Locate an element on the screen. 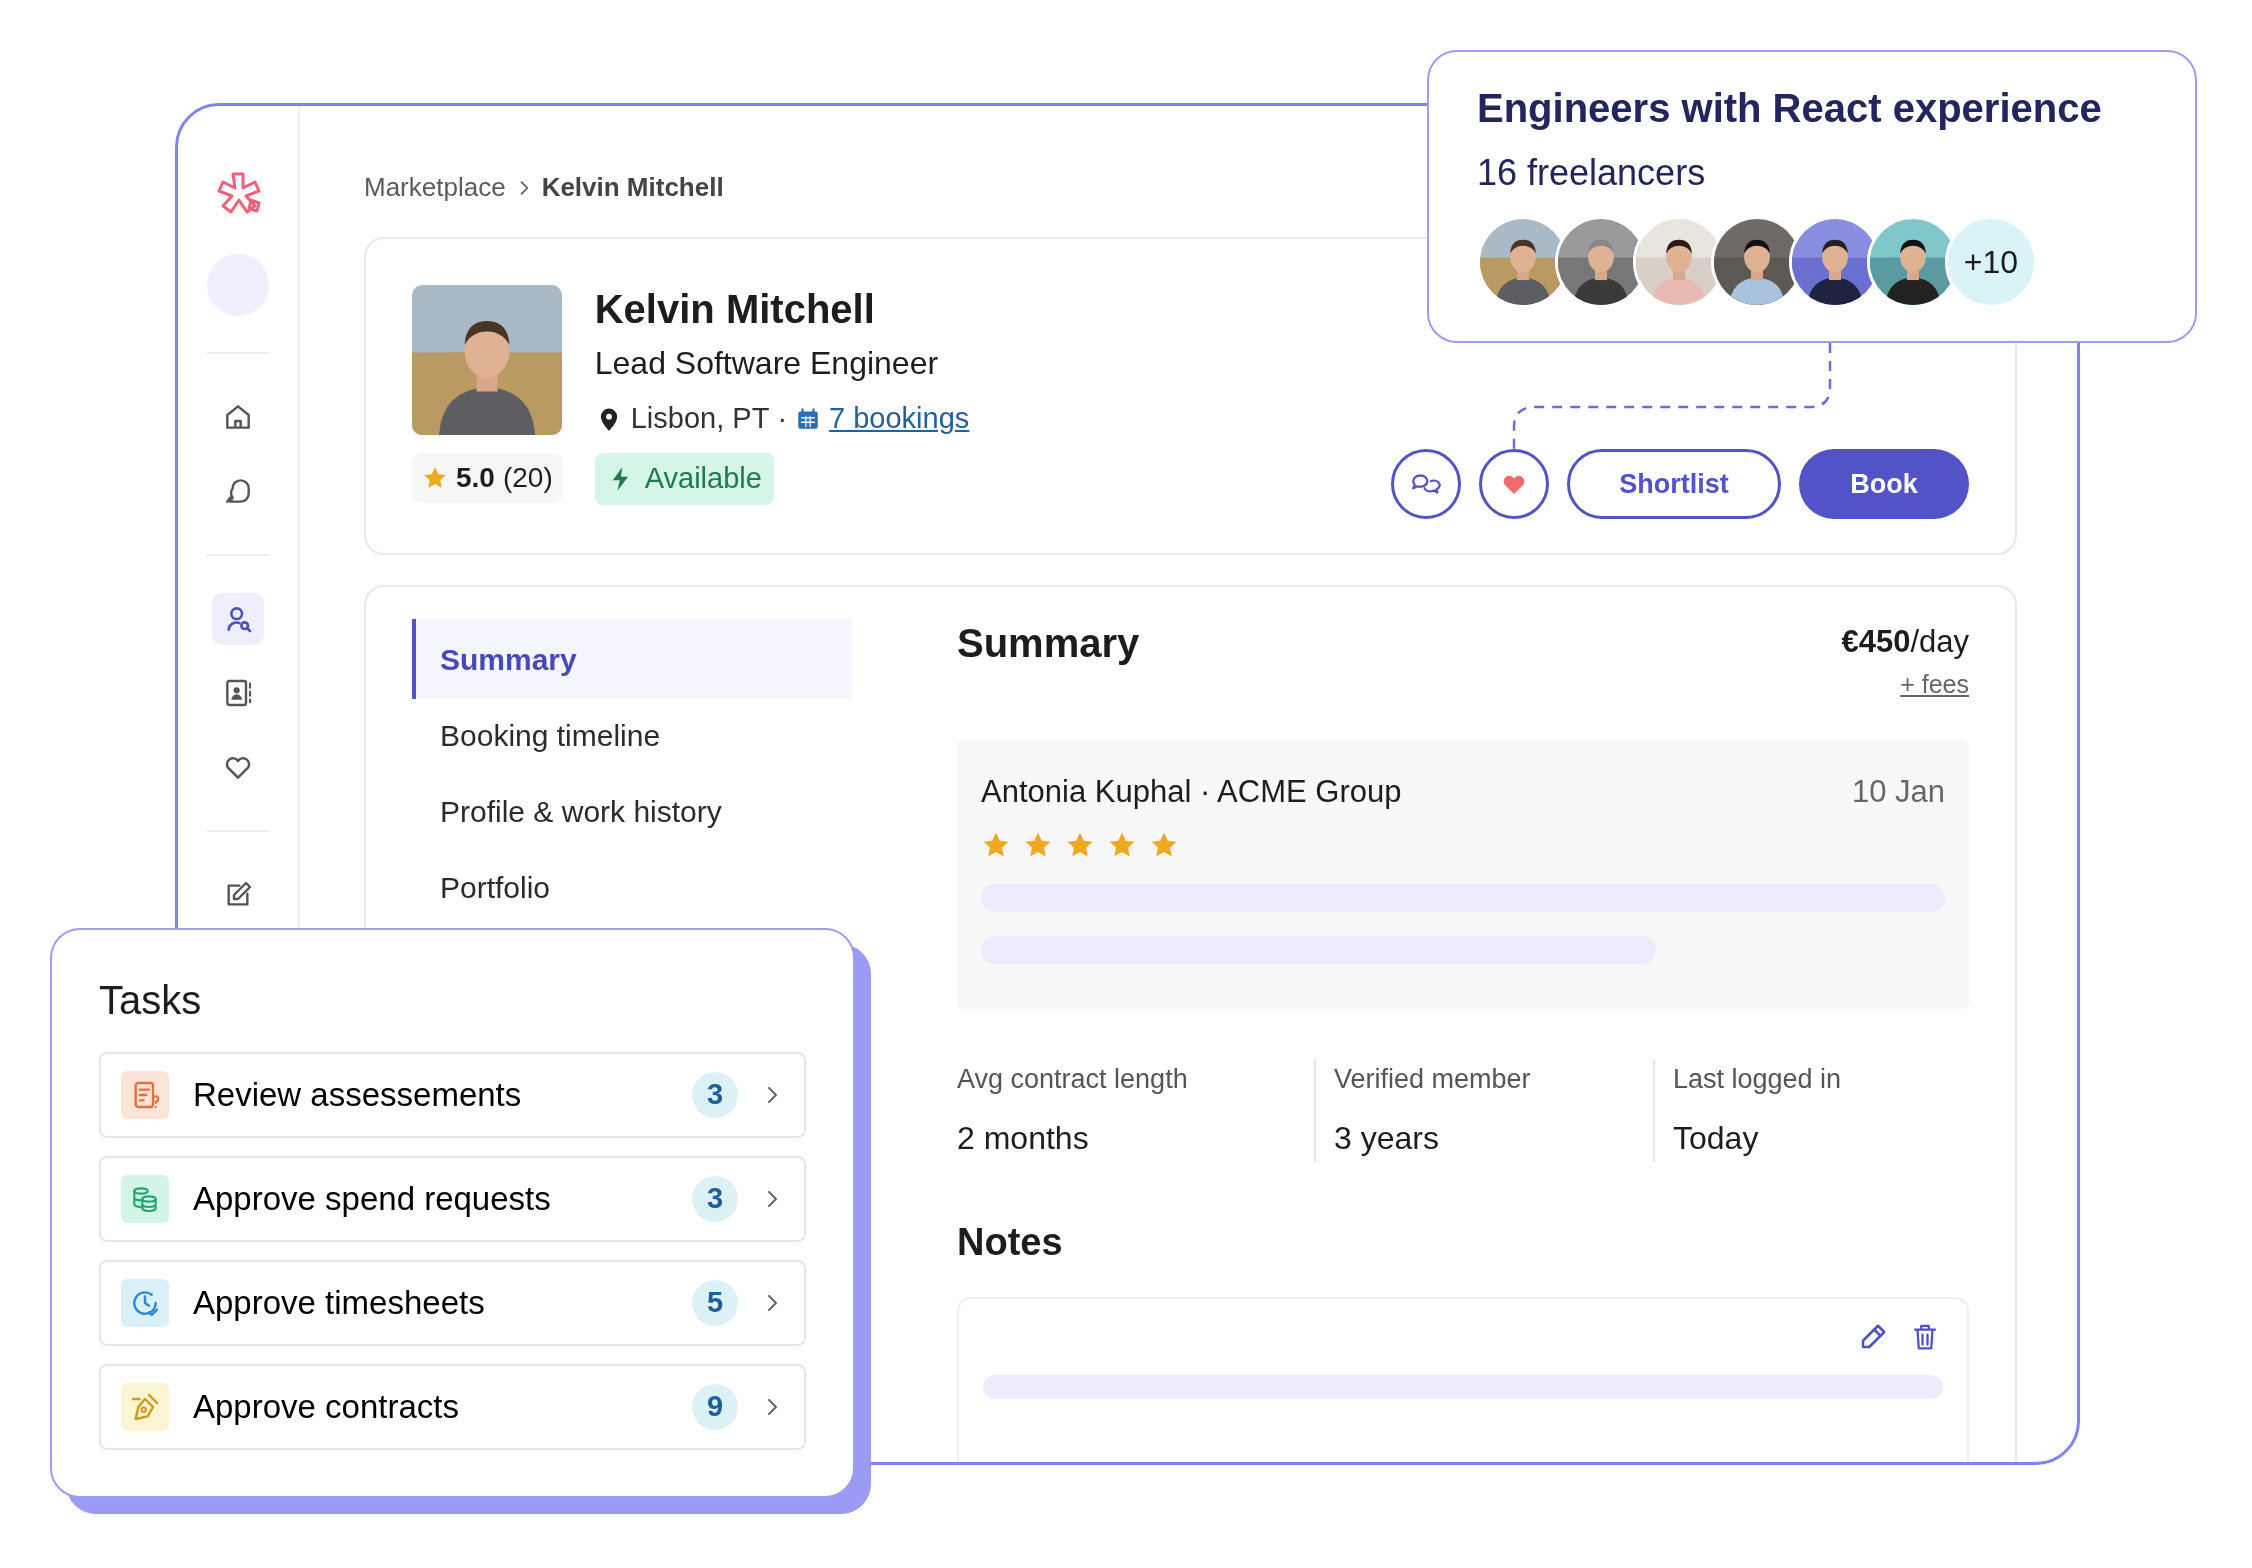 The height and width of the screenshot is (1568, 2252). job-title: Lead Software Engineer is located at coordinates (767, 363).